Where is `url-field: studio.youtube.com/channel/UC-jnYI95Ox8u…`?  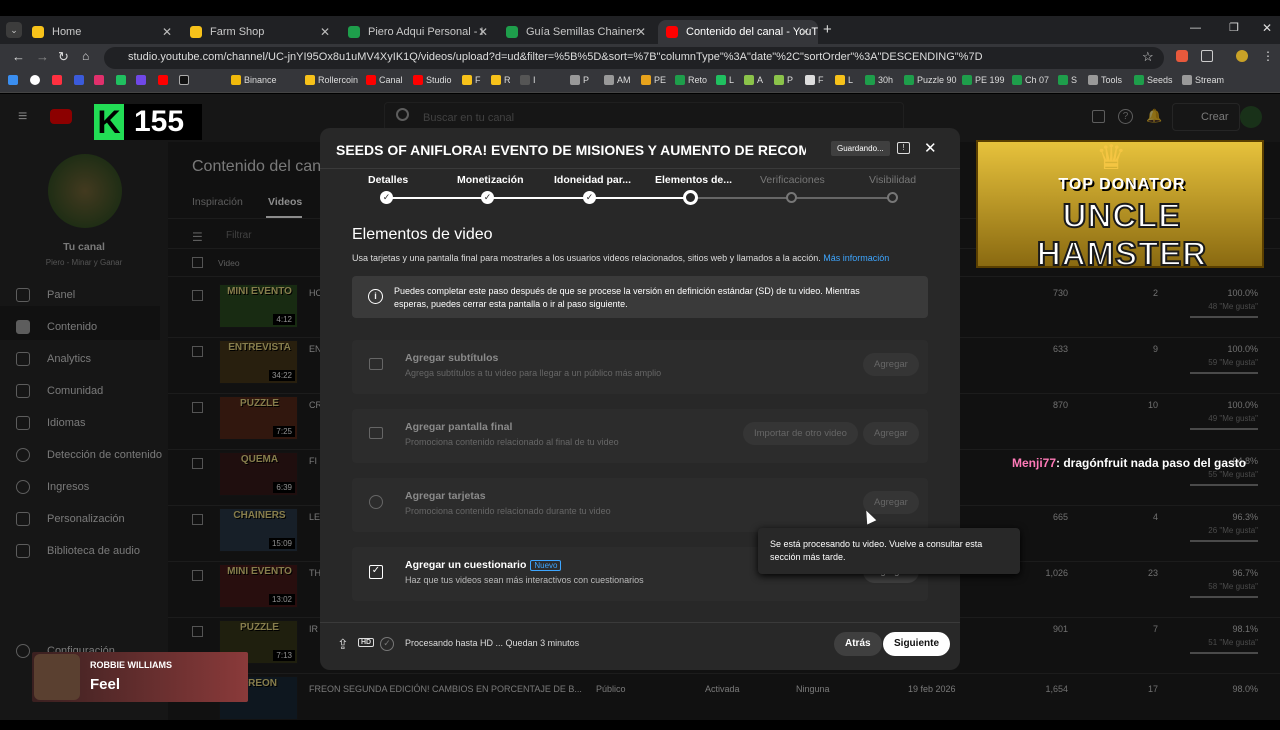 url-field: studio.youtube.com/channel/UC-jnYI95Ox8u… is located at coordinates (634, 58).